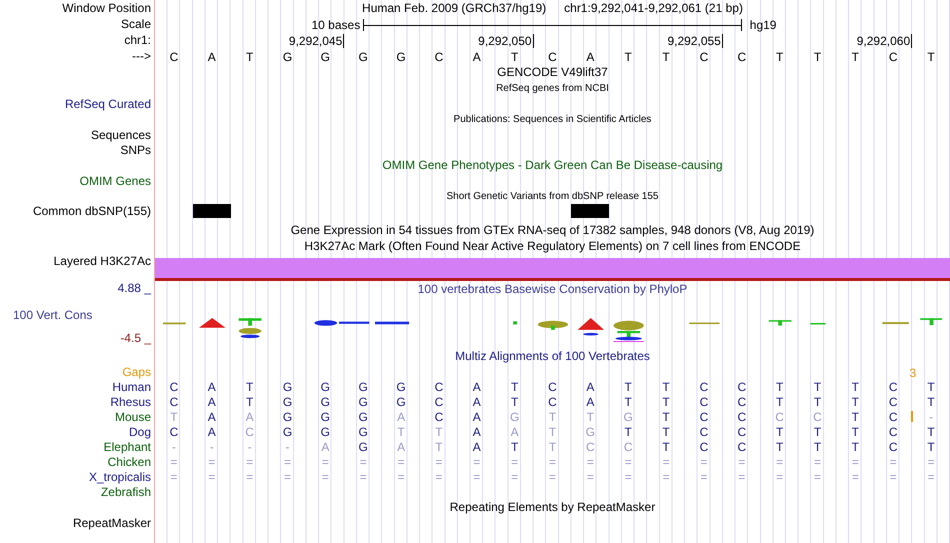 The height and width of the screenshot is (543, 950). Describe the element at coordinates (111, 523) in the screenshot. I see `track-label: RepeatMasker` at that location.